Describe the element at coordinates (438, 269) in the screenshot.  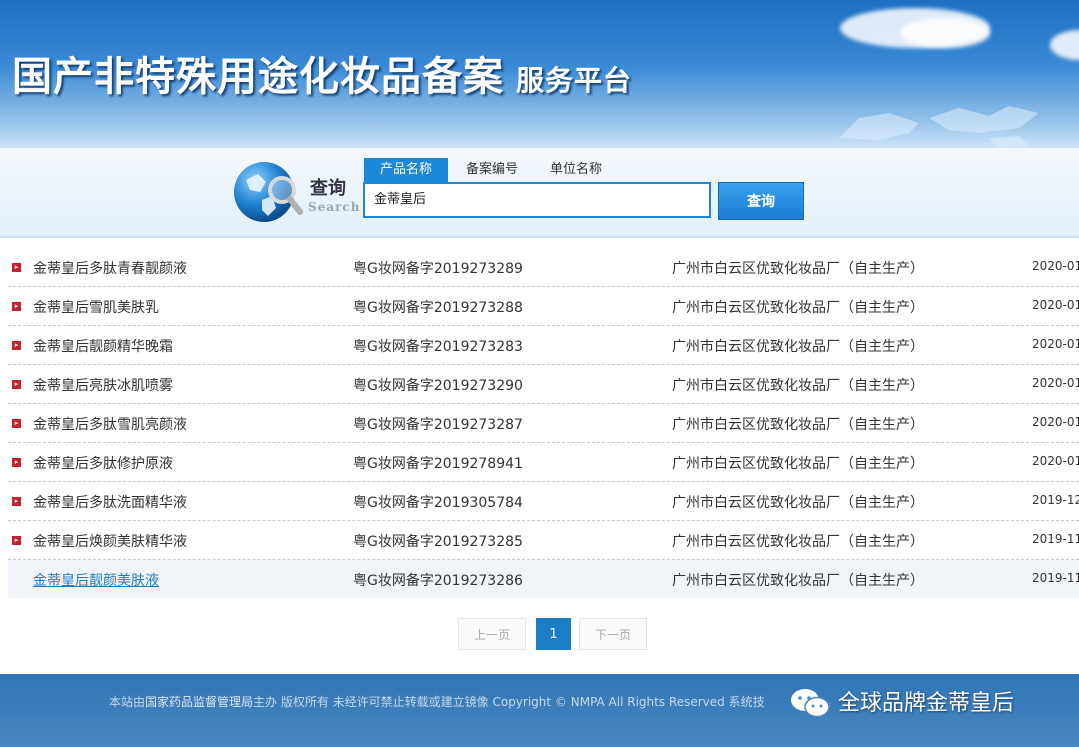
I see `filing-number: 粤G妆网备字2019273289` at that location.